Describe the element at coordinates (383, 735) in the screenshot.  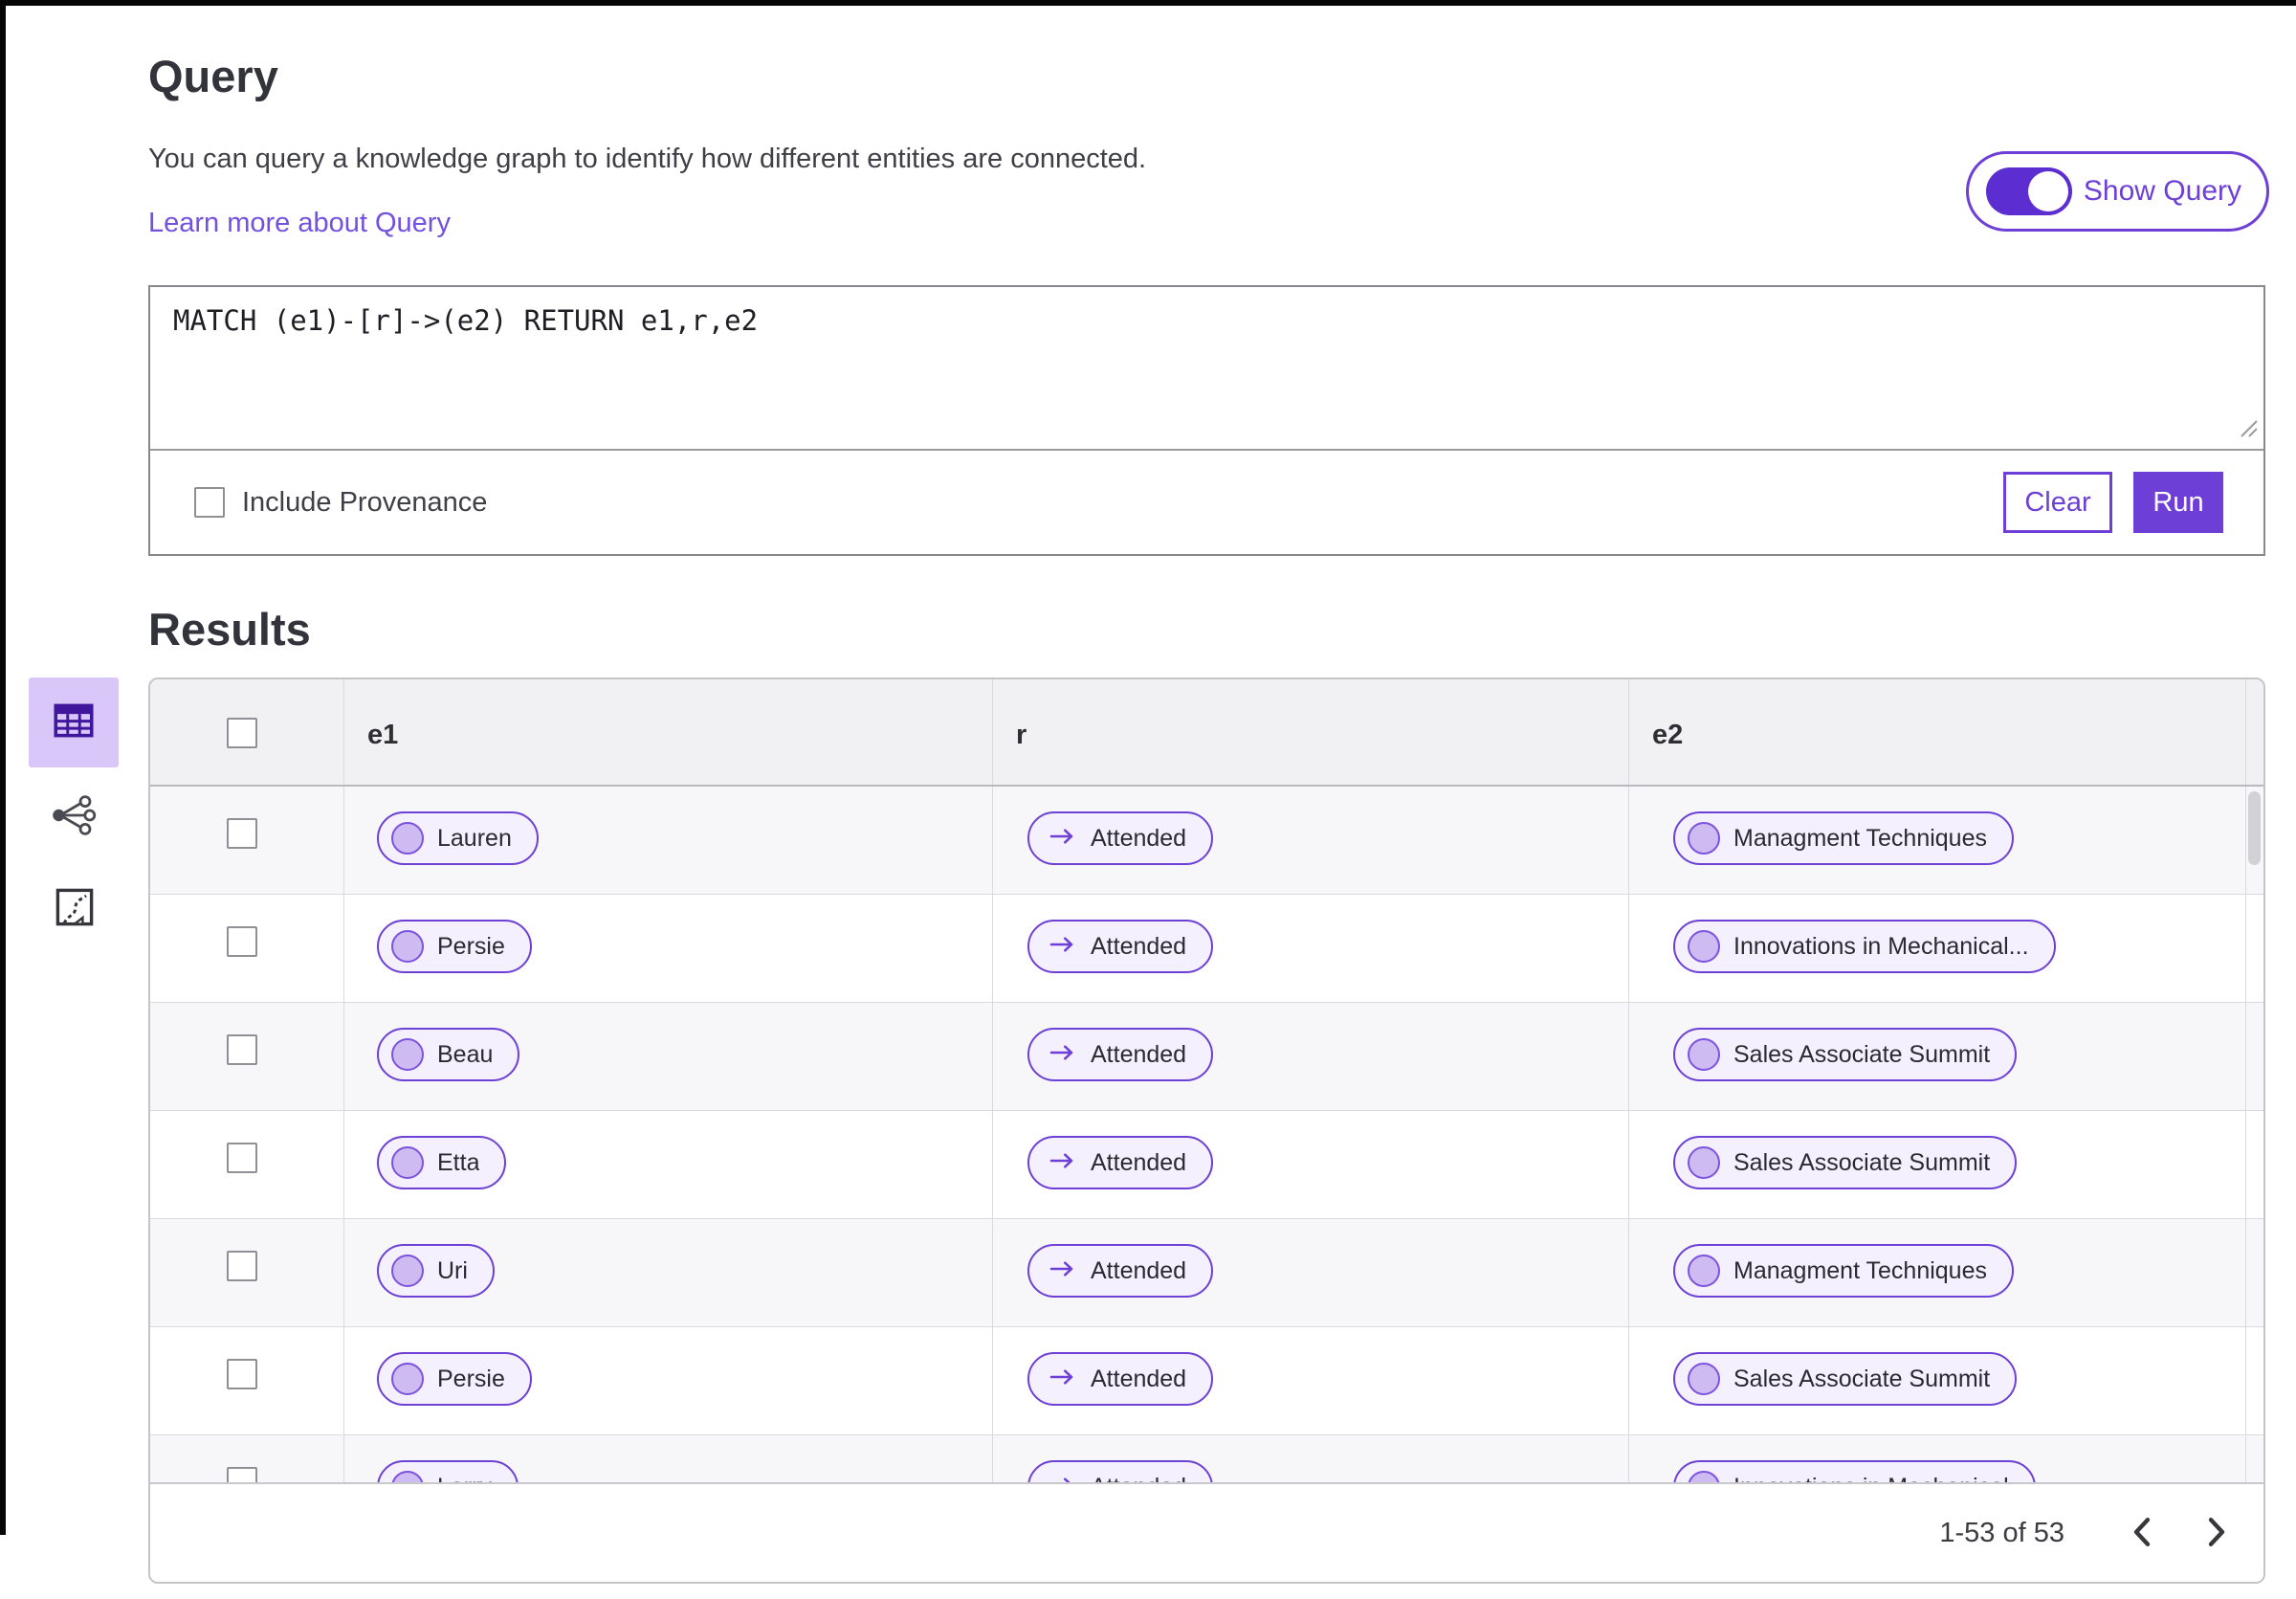
I see `column-header-e1-label: e1` at that location.